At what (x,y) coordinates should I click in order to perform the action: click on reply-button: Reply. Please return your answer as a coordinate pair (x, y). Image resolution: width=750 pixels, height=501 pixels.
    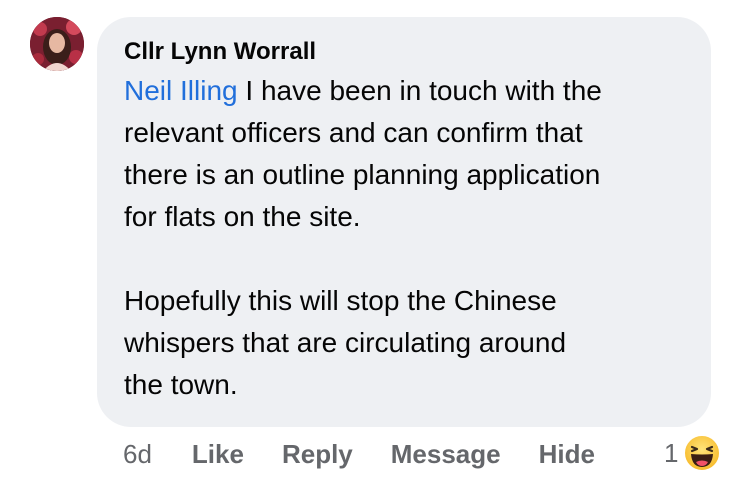
    Looking at the image, I should click on (317, 454).